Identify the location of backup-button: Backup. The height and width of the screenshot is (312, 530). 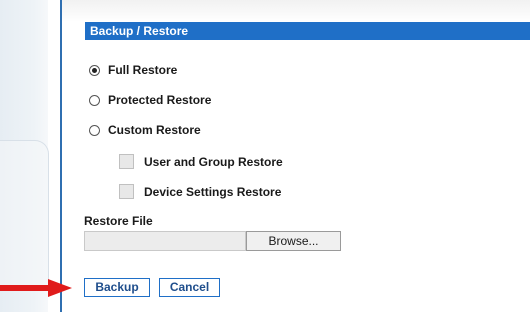
(117, 287).